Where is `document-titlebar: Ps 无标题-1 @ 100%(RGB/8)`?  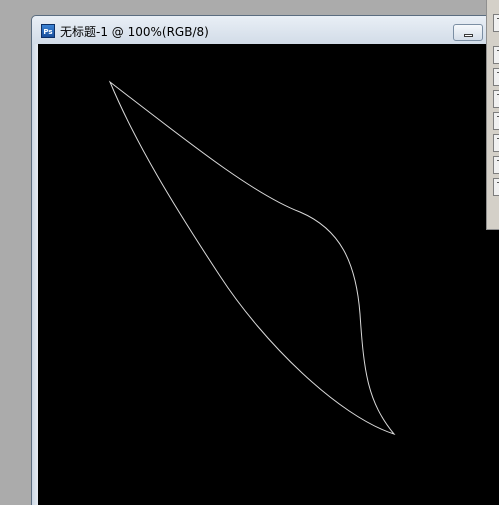
document-titlebar: Ps 无标题-1 @ 100%(RGB/8) is located at coordinates (265, 30).